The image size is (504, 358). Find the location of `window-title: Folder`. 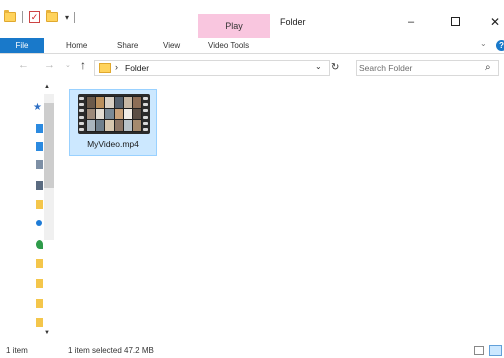

window-title: Folder is located at coordinates (293, 22).